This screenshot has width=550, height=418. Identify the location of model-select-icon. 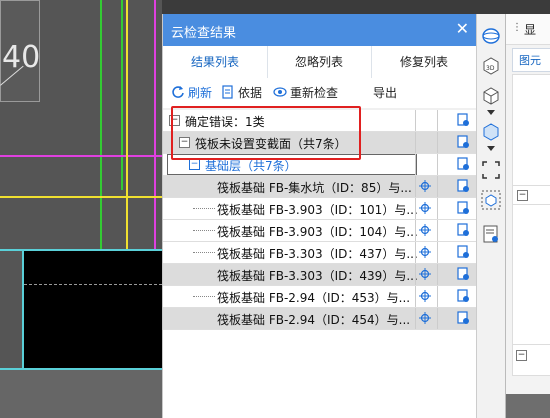
(491, 200).